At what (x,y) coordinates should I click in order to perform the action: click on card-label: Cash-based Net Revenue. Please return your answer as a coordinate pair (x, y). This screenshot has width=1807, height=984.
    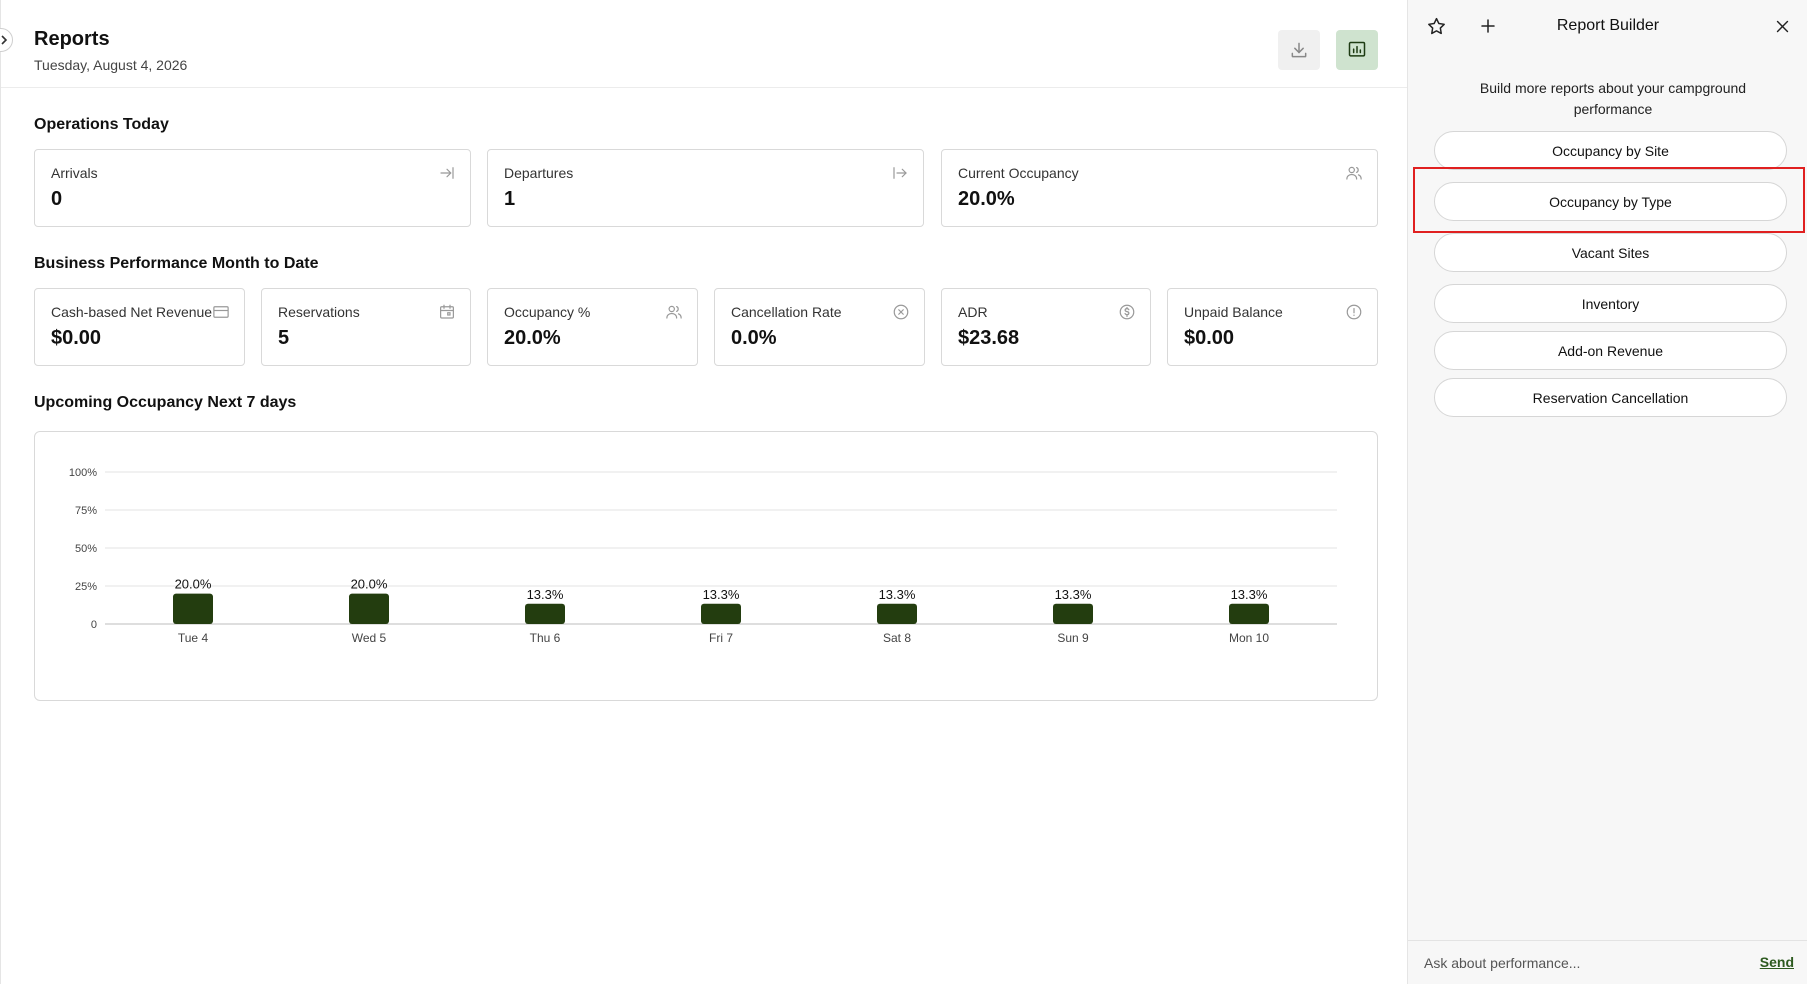
    Looking at the image, I should click on (132, 312).